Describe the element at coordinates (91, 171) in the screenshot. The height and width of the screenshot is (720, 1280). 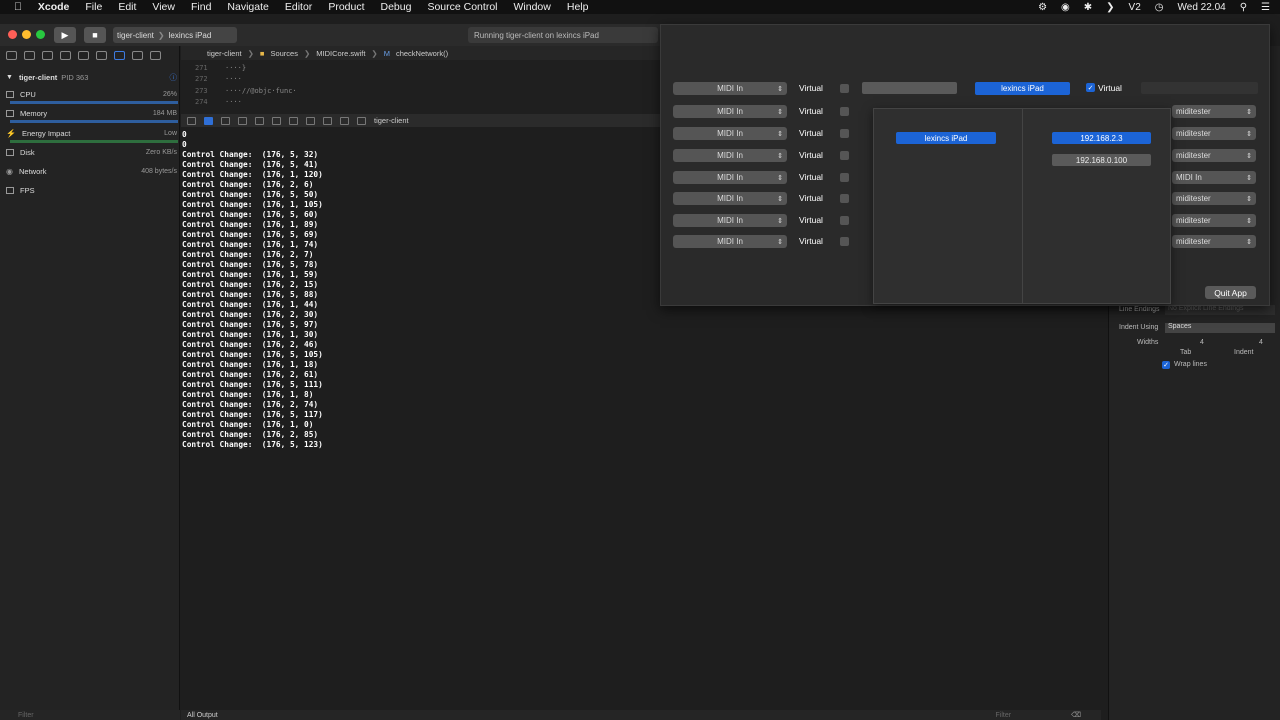
I see `gauge-network: ◉ Network 408 bytes/s` at that location.